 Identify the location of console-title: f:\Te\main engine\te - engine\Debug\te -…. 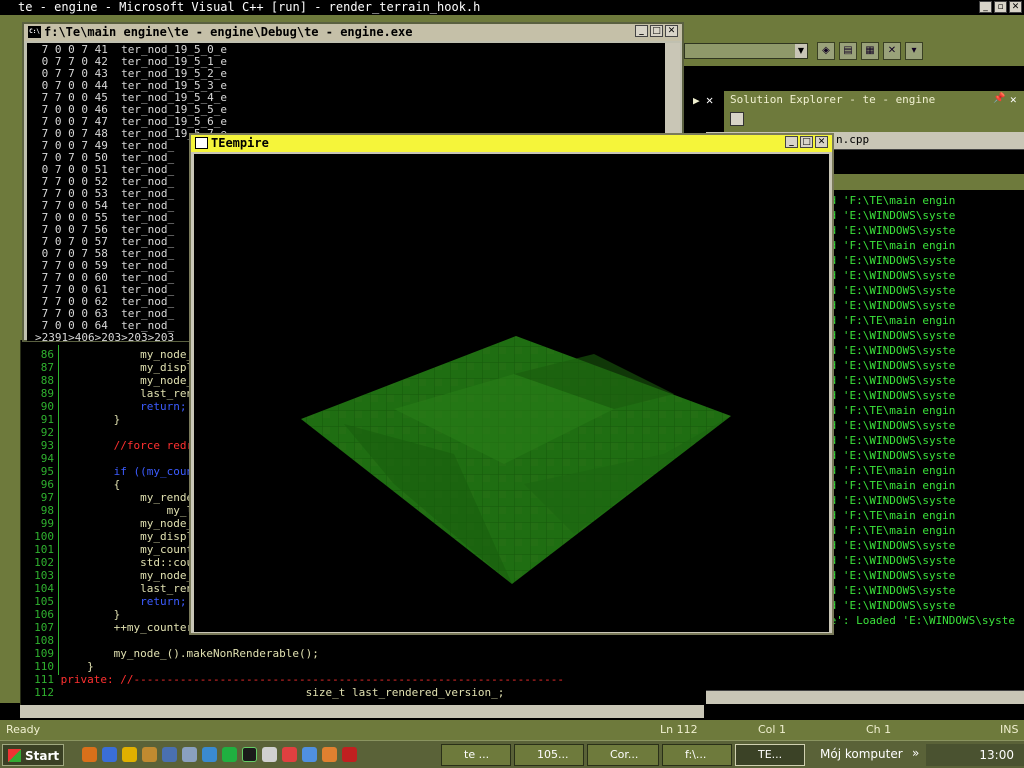
(228, 32).